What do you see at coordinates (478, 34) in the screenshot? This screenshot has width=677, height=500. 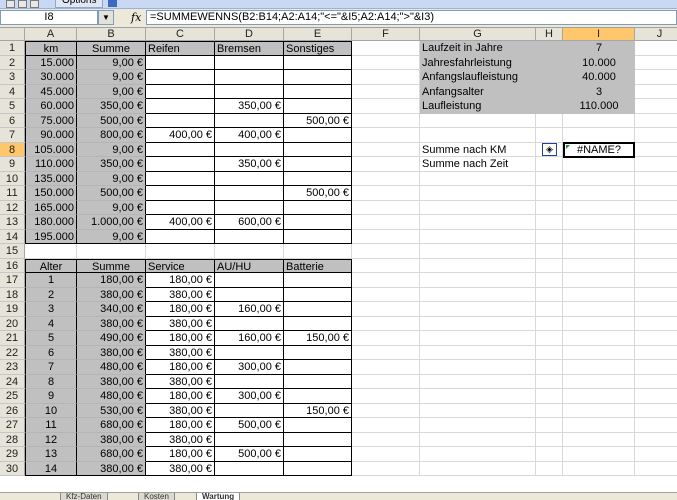 I see `column-header-G: G` at bounding box center [478, 34].